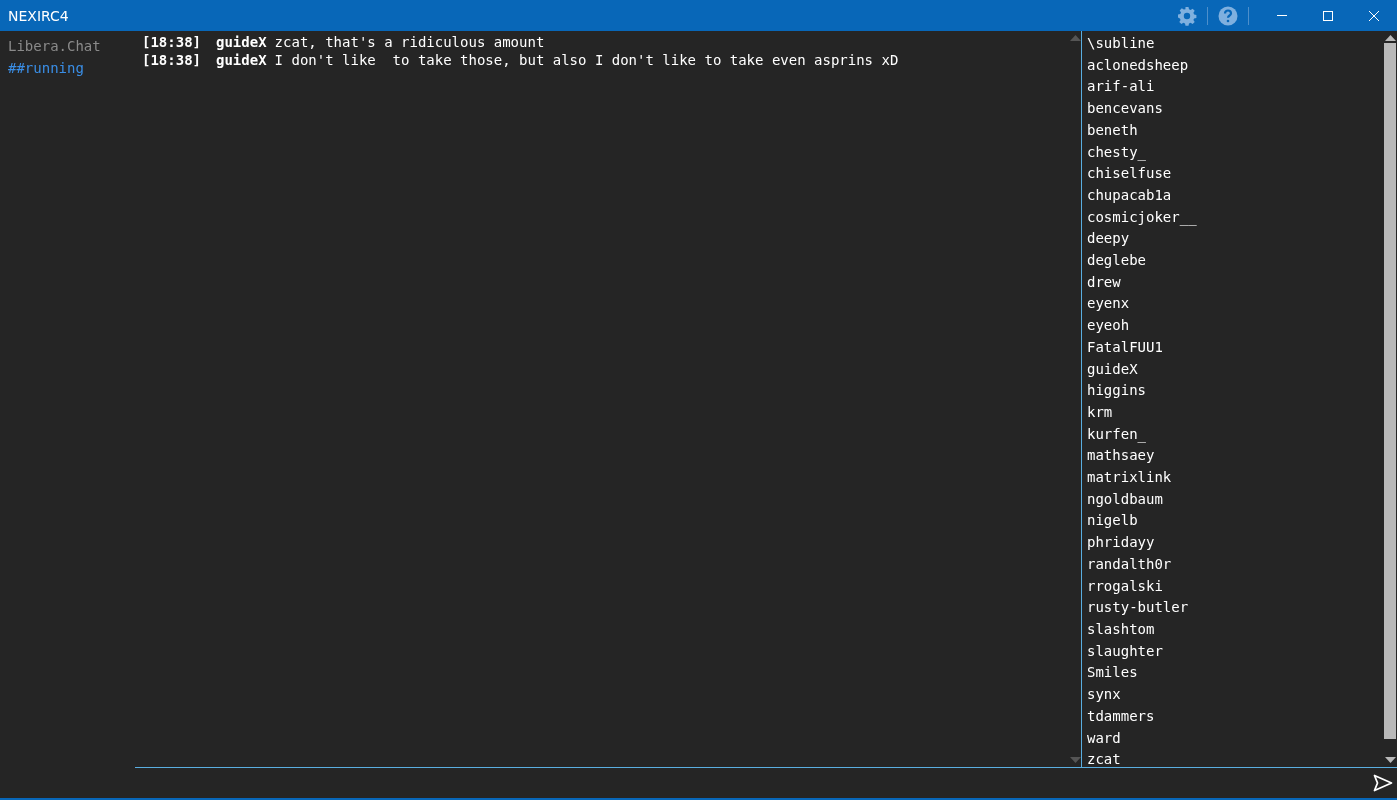 Image resolution: width=1397 pixels, height=800 pixels. What do you see at coordinates (1235, 760) in the screenshot?
I see `nick-item: zcat` at bounding box center [1235, 760].